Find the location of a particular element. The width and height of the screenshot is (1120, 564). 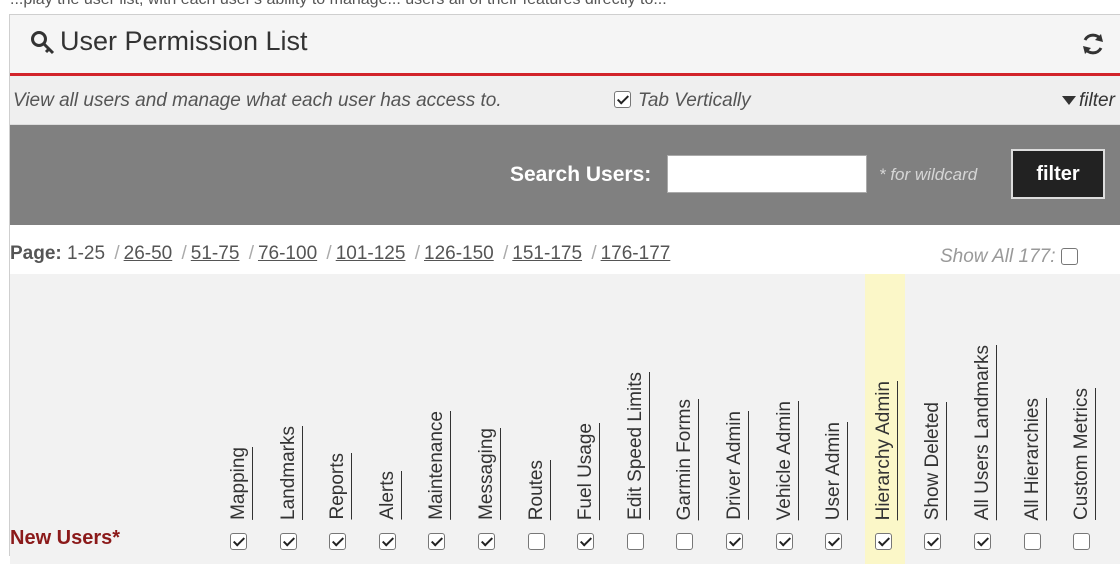

column-fuel-usage: Fuel Usage is located at coordinates (587, 419).